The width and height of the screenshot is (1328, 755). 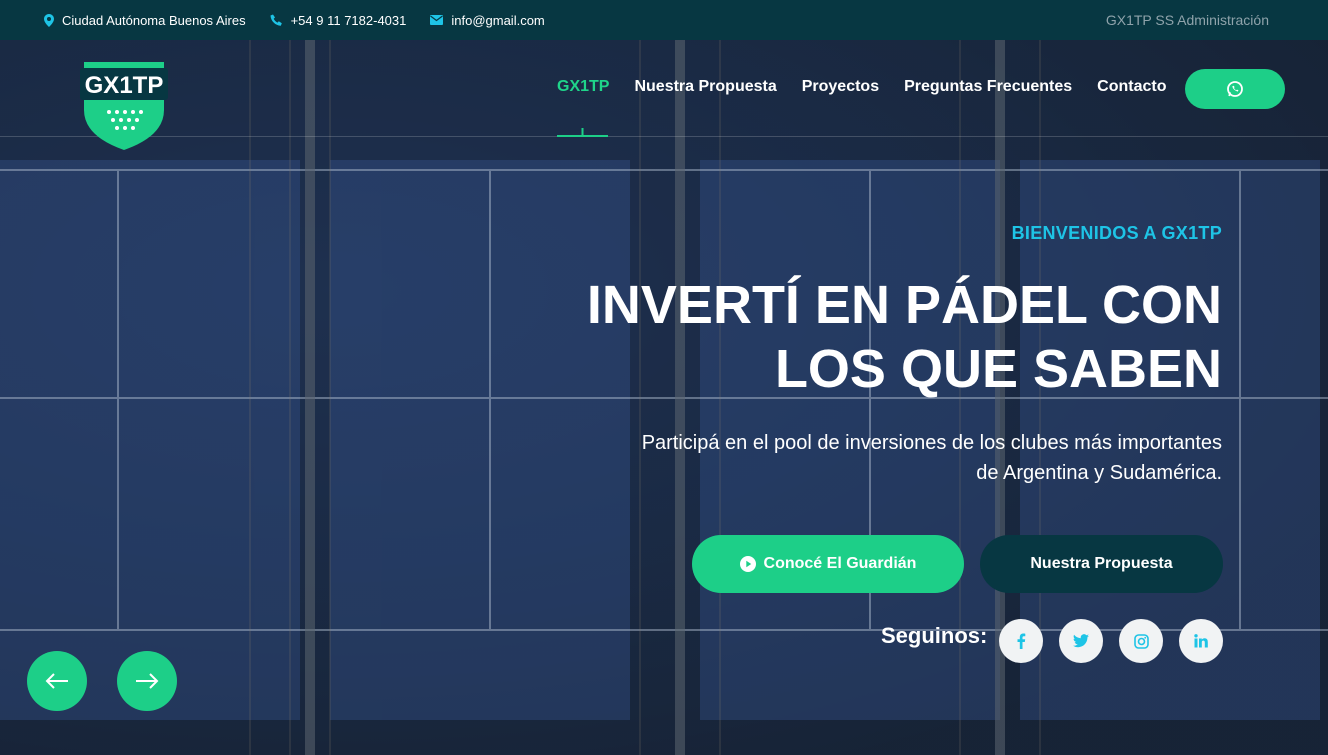 I want to click on nav-item-gx1tp: GX1TP, so click(x=583, y=87).